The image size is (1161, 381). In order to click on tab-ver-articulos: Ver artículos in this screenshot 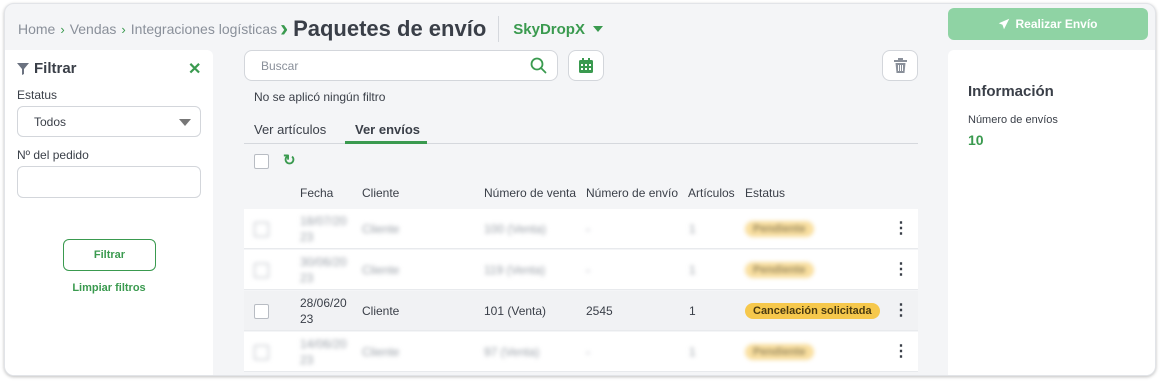, I will do `click(290, 129)`.